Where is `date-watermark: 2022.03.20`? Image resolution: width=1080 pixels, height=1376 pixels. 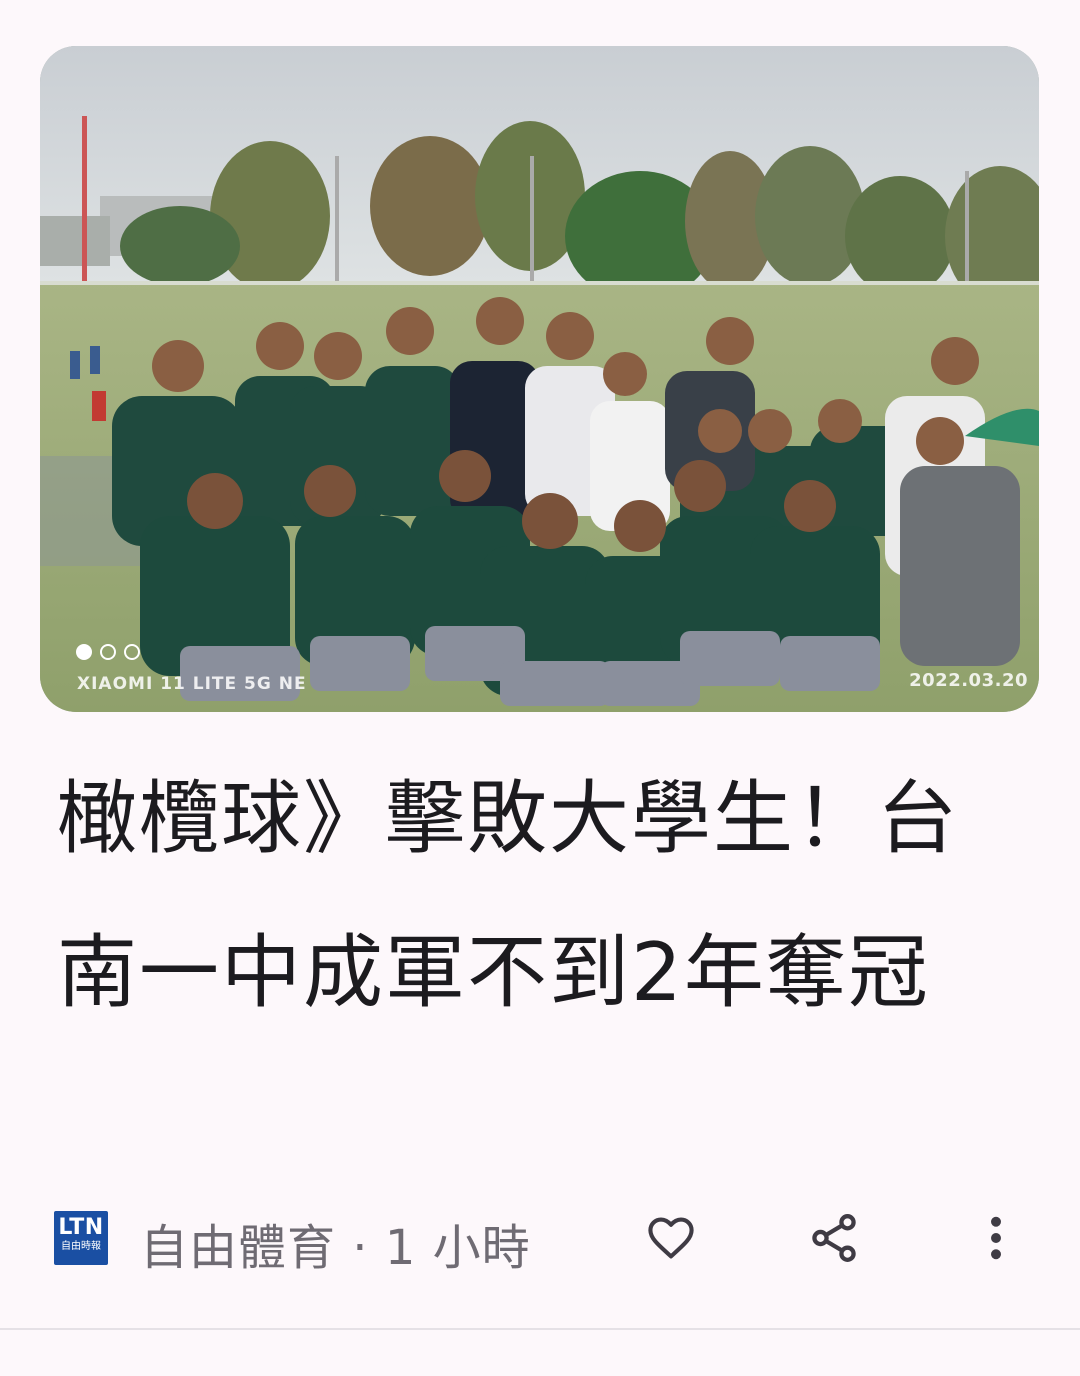 date-watermark: 2022.03.20 is located at coordinates (968, 680).